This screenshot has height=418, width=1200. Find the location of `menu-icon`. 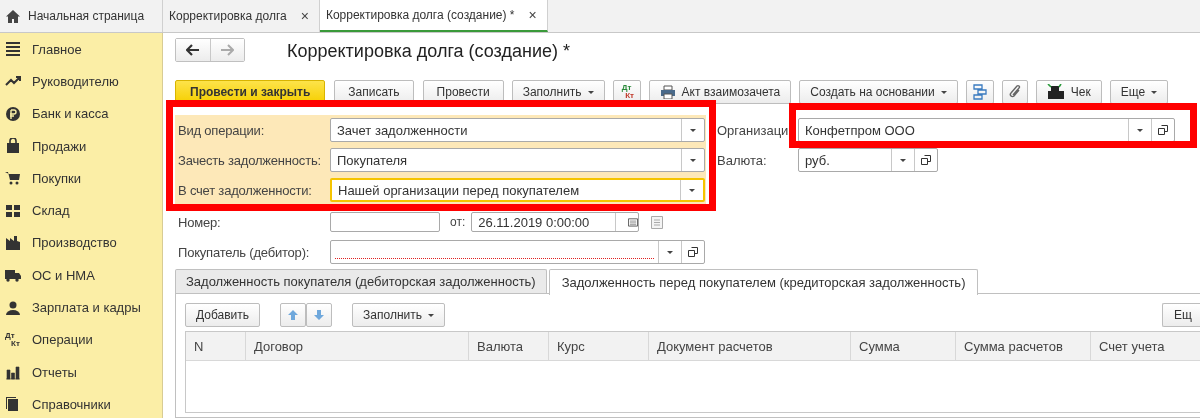

menu-icon is located at coordinates (13, 49).